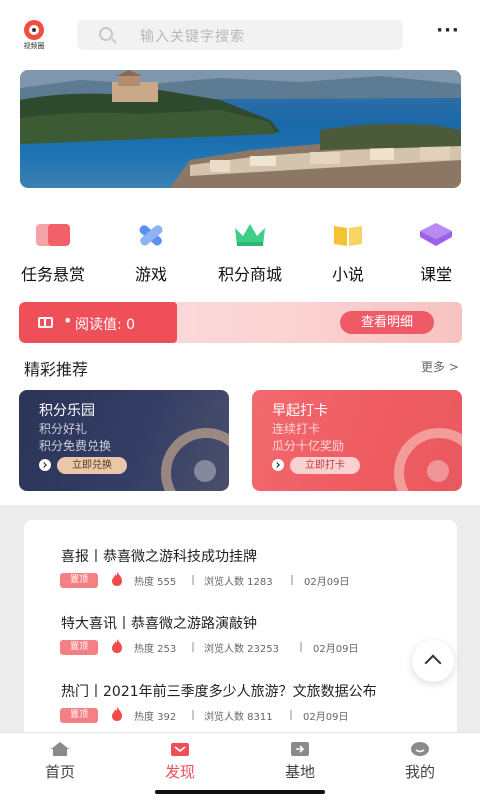  What do you see at coordinates (105, 325) in the screenshot?
I see `reading-value-label: 阅读值: 0` at bounding box center [105, 325].